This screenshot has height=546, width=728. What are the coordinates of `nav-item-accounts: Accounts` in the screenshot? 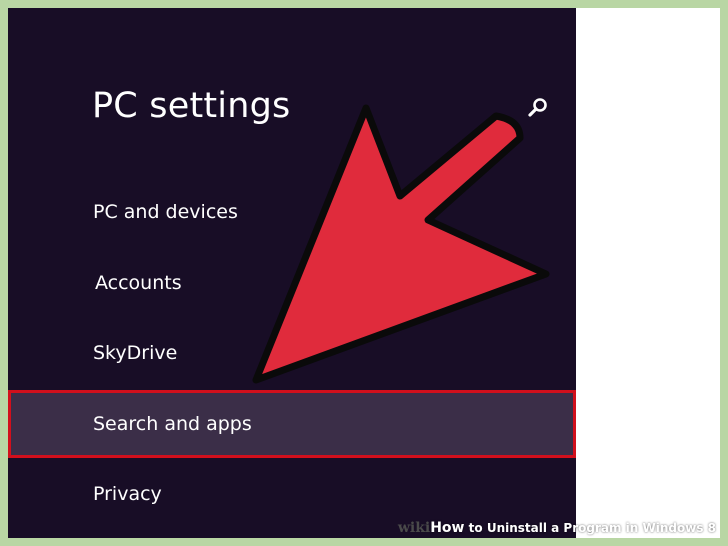 It's located at (292, 283).